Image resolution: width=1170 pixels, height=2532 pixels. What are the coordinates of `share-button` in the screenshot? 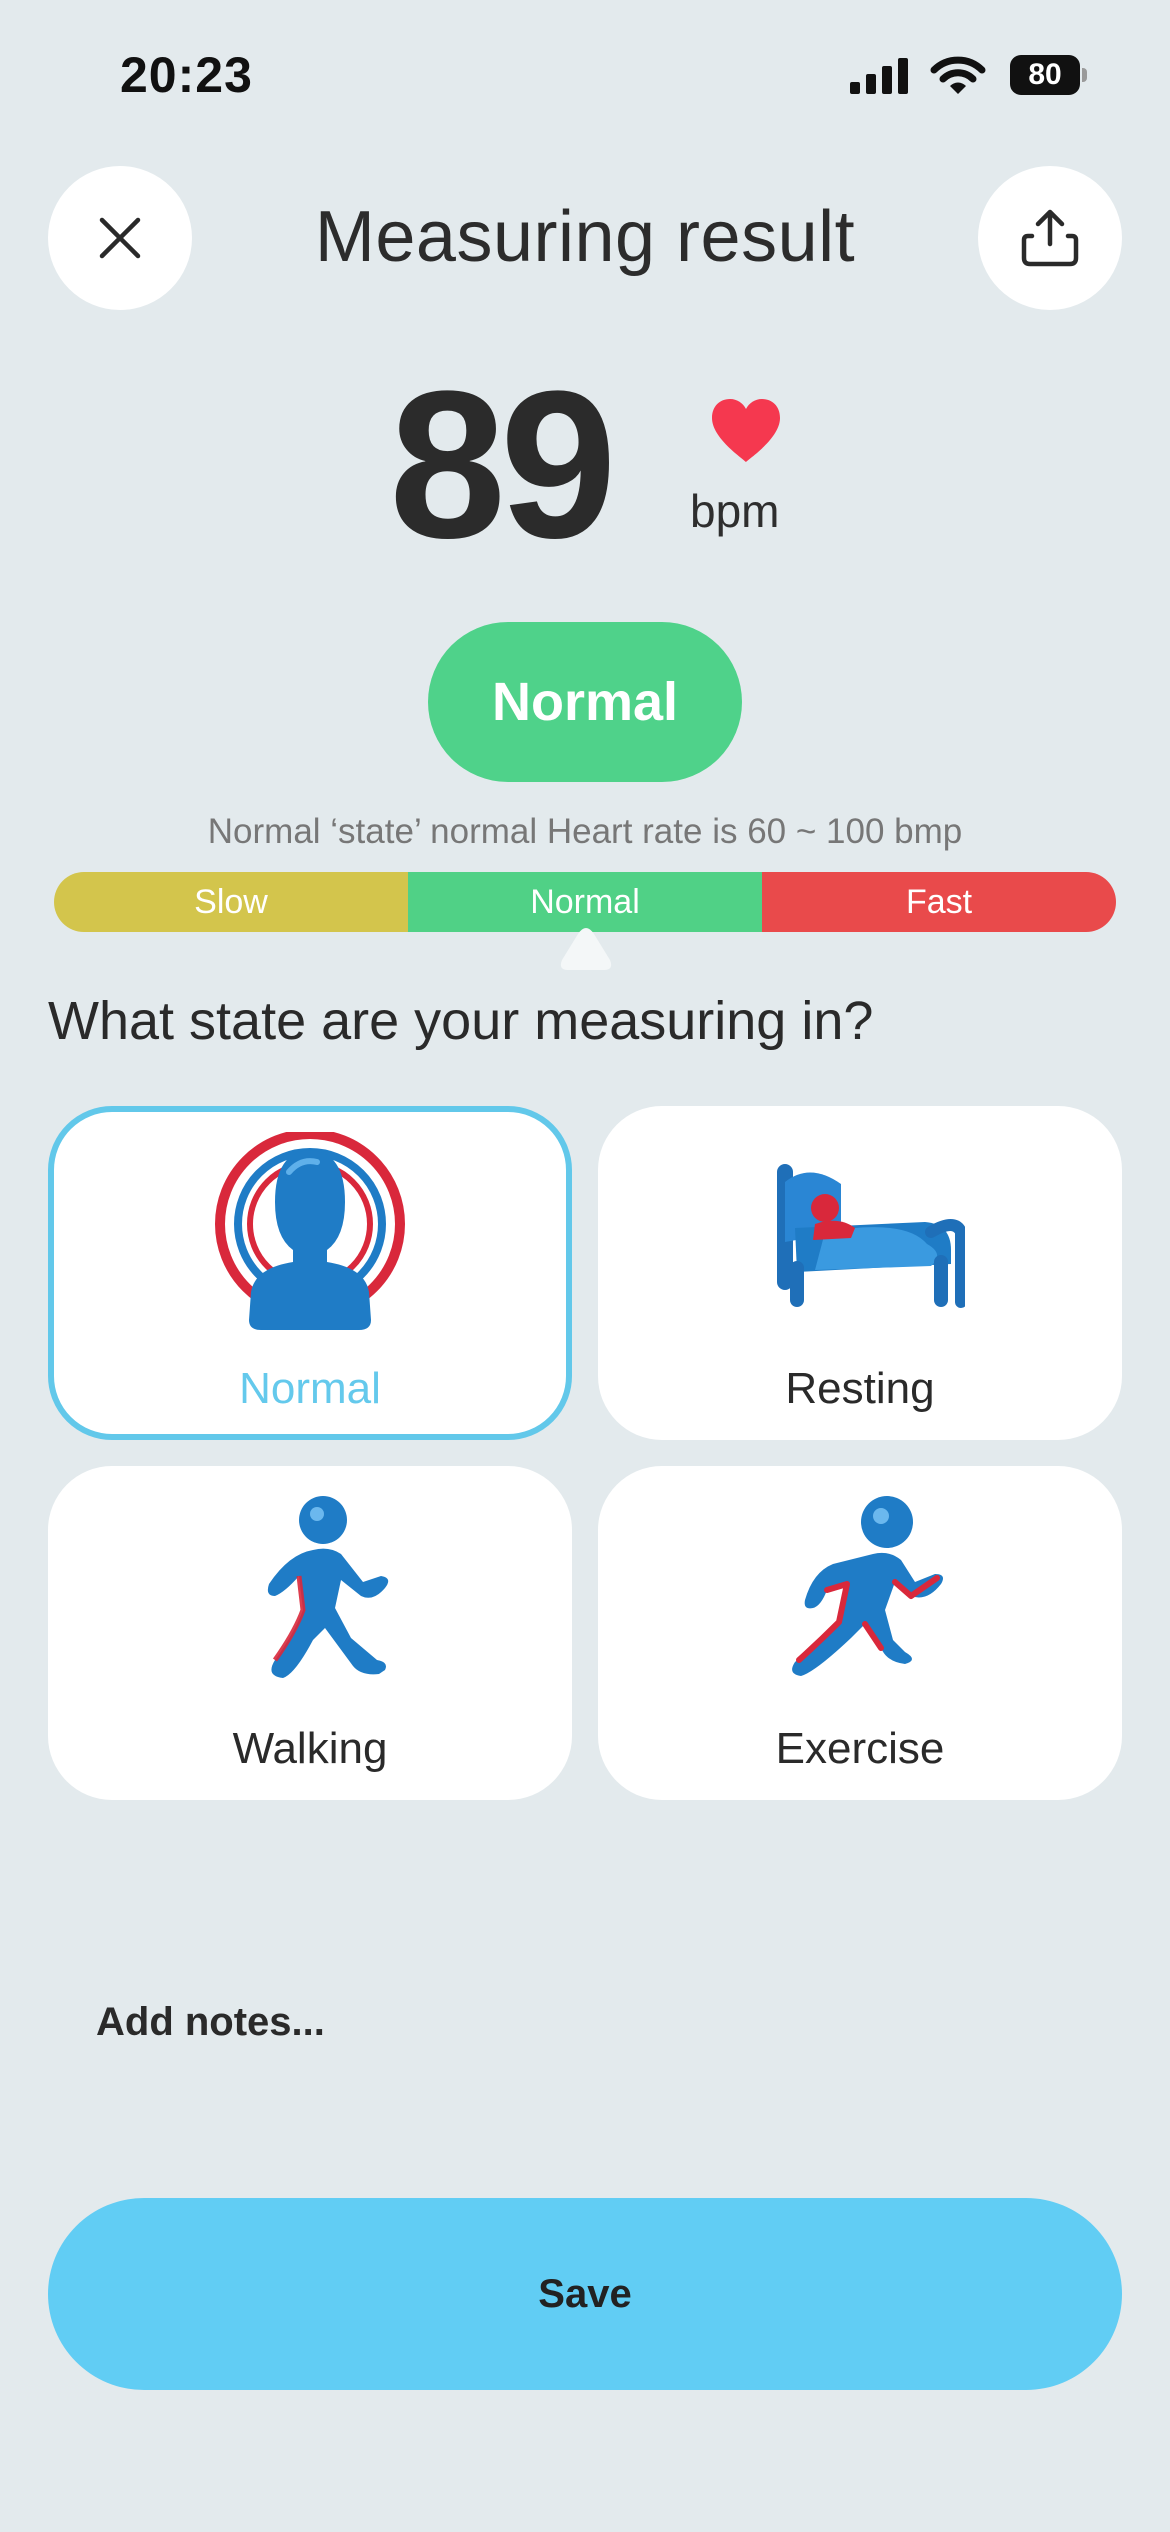 It's located at (1050, 238).